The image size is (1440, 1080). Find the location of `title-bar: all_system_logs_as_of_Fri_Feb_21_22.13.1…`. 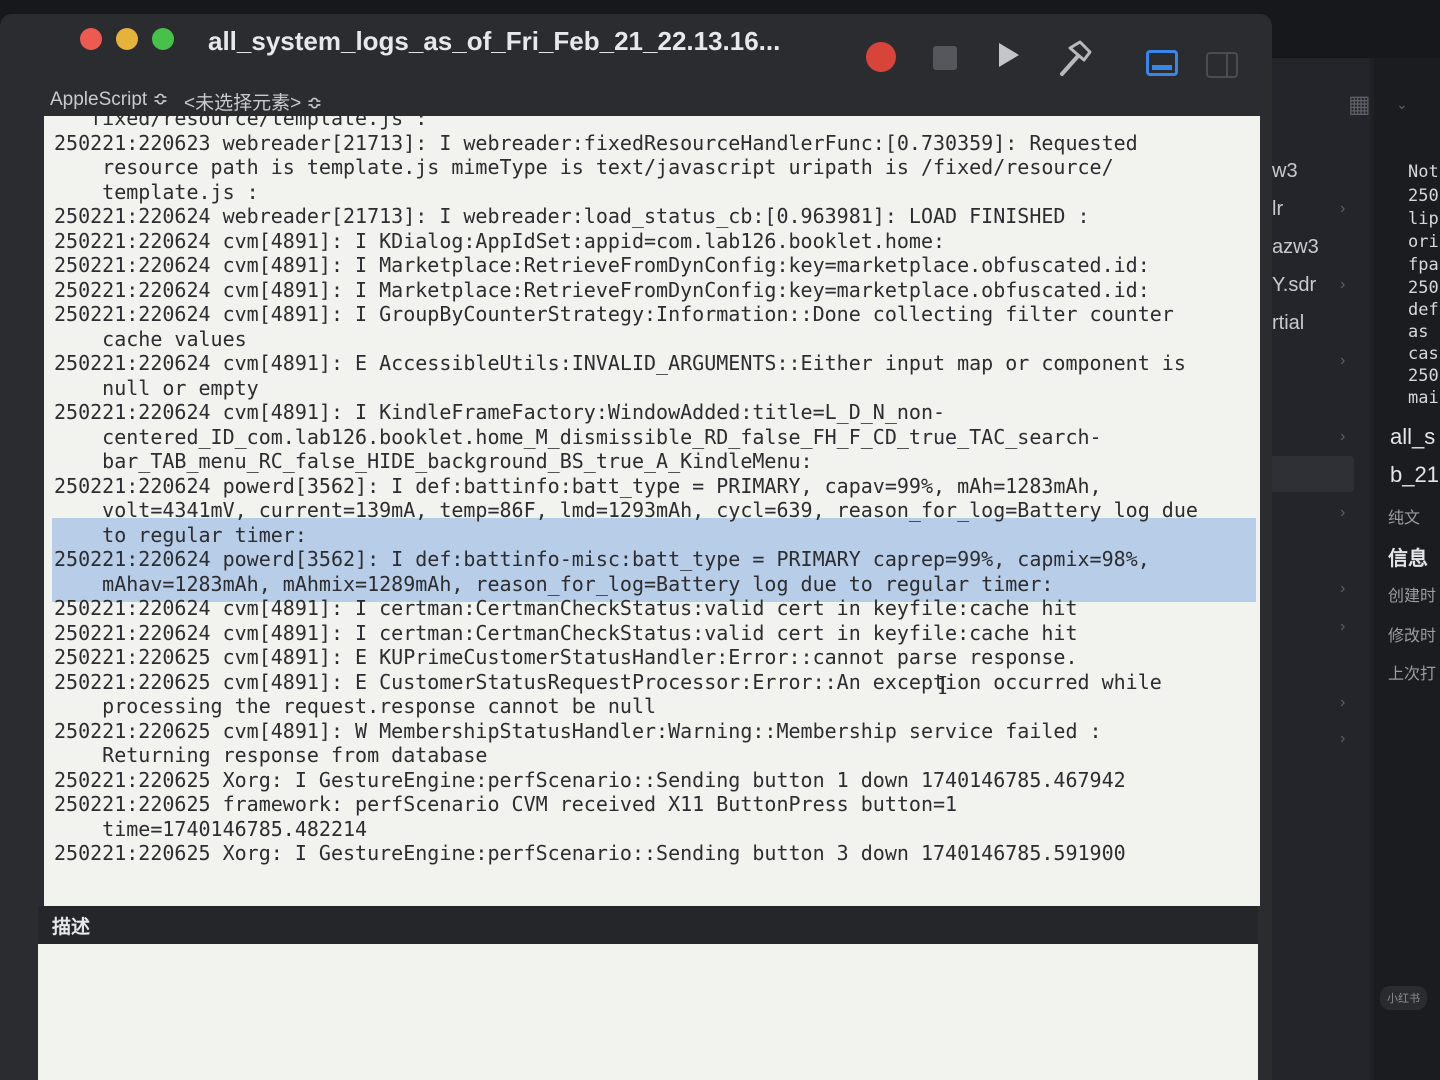

title-bar: all_system_logs_as_of_Fri_Feb_21_22.13.1… is located at coordinates (636, 50).